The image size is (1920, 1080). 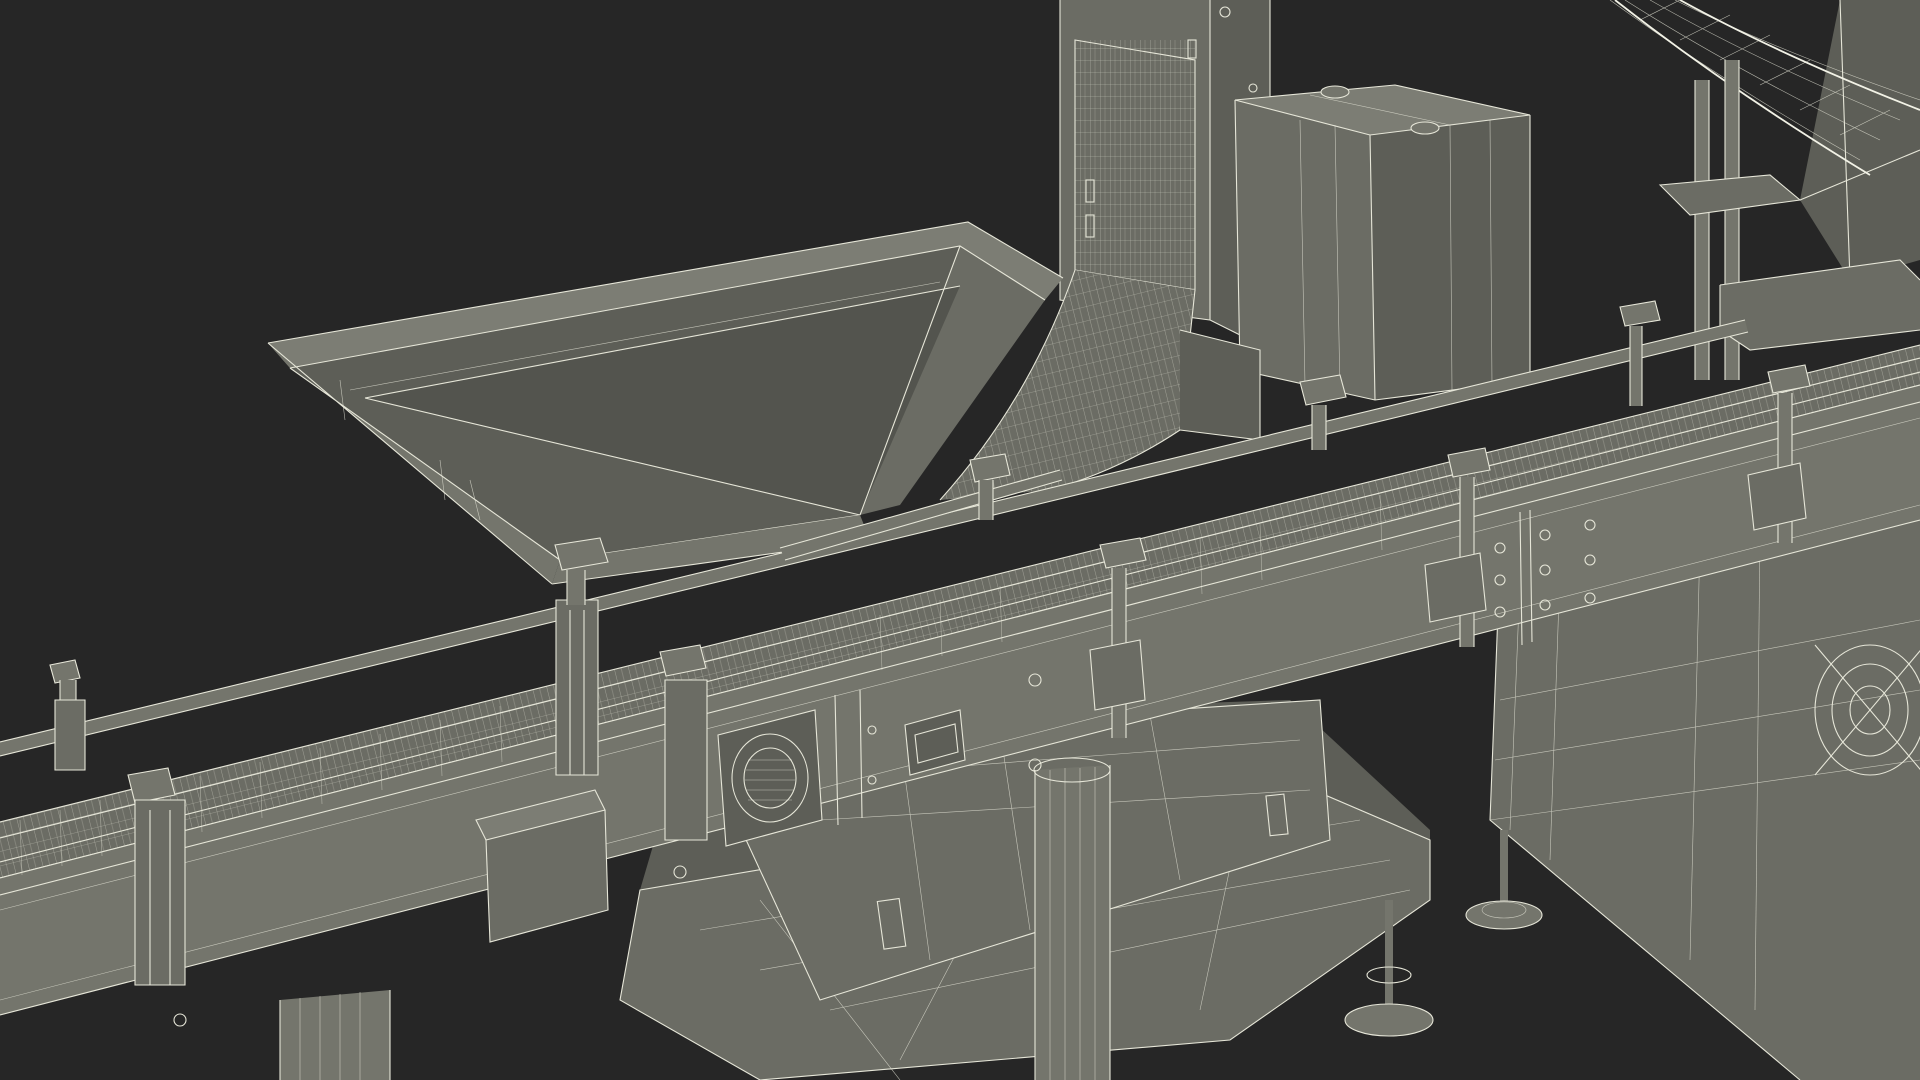 I want to click on hopper, so click(x=665, y=403).